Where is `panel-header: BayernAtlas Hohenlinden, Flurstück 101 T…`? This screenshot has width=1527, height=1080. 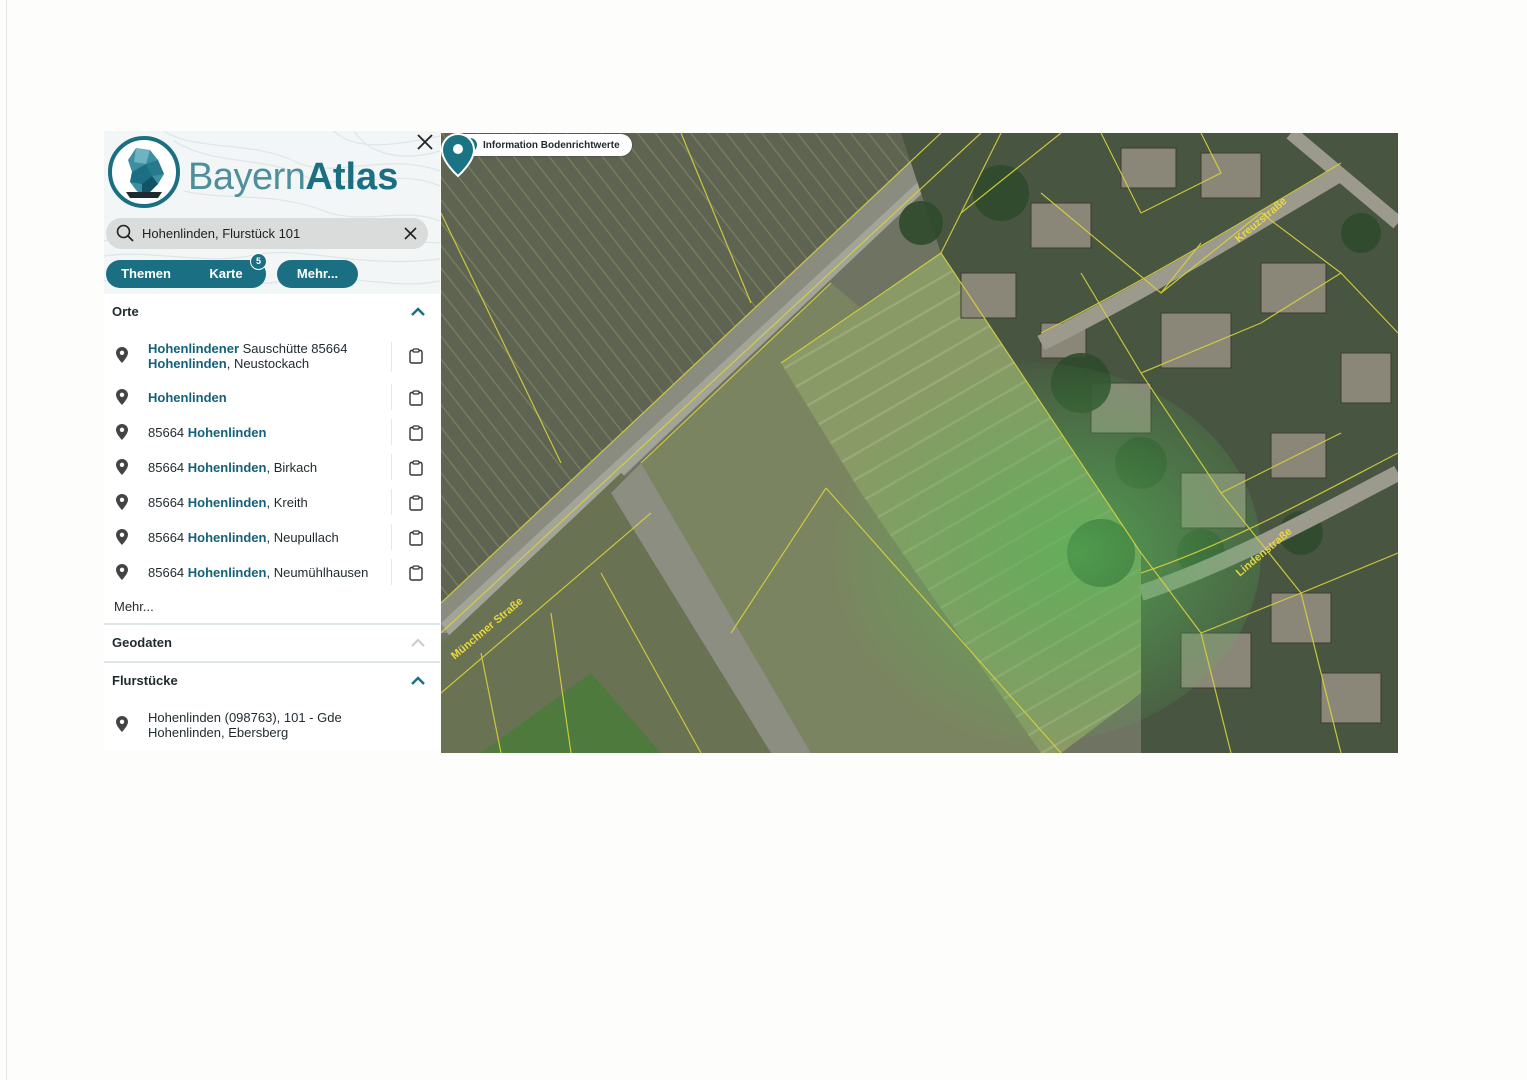
panel-header: BayernAtlas Hohenlinden, Flurstück 101 T… is located at coordinates (272, 212).